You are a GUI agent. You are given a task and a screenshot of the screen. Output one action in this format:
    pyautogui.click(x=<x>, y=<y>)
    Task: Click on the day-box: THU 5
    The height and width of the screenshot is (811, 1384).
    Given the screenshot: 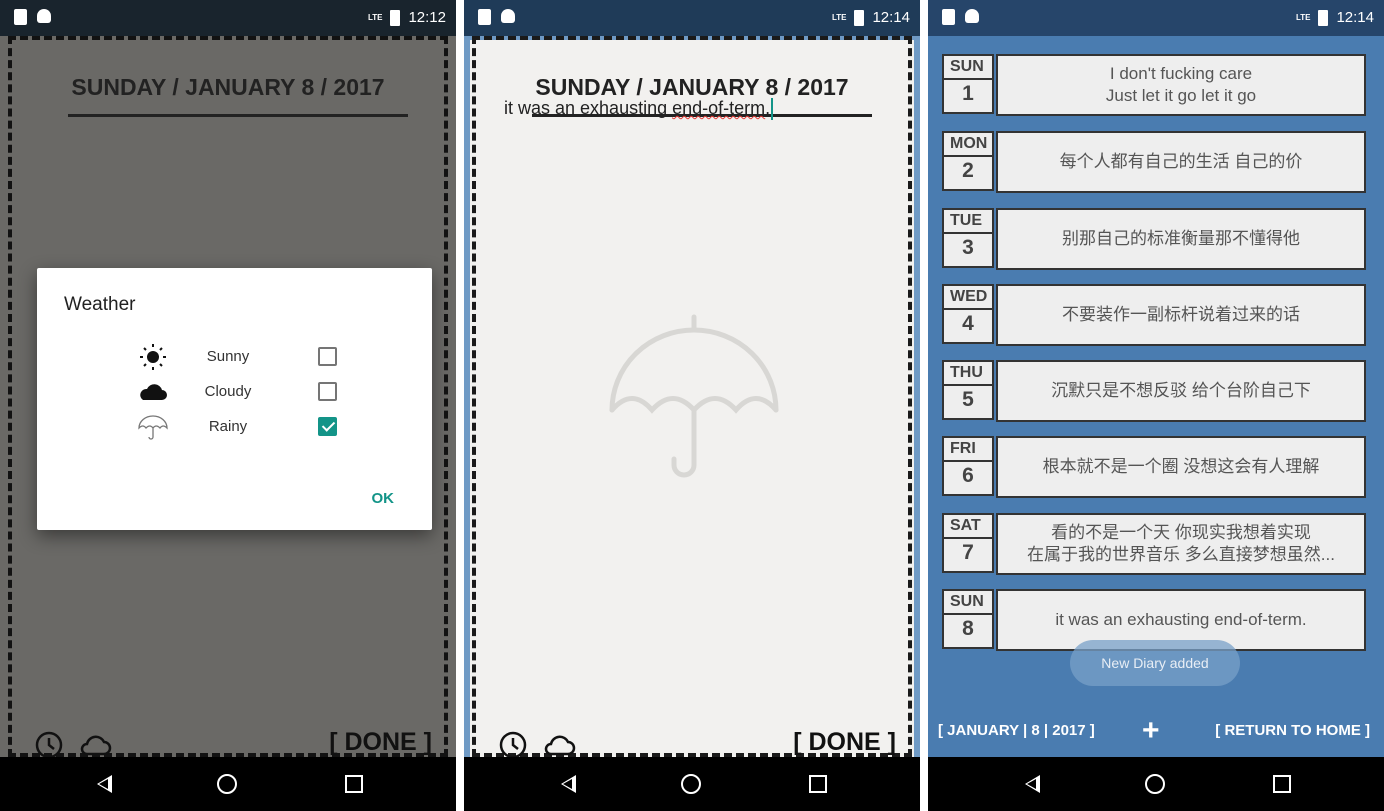 What is the action you would take?
    pyautogui.click(x=968, y=390)
    